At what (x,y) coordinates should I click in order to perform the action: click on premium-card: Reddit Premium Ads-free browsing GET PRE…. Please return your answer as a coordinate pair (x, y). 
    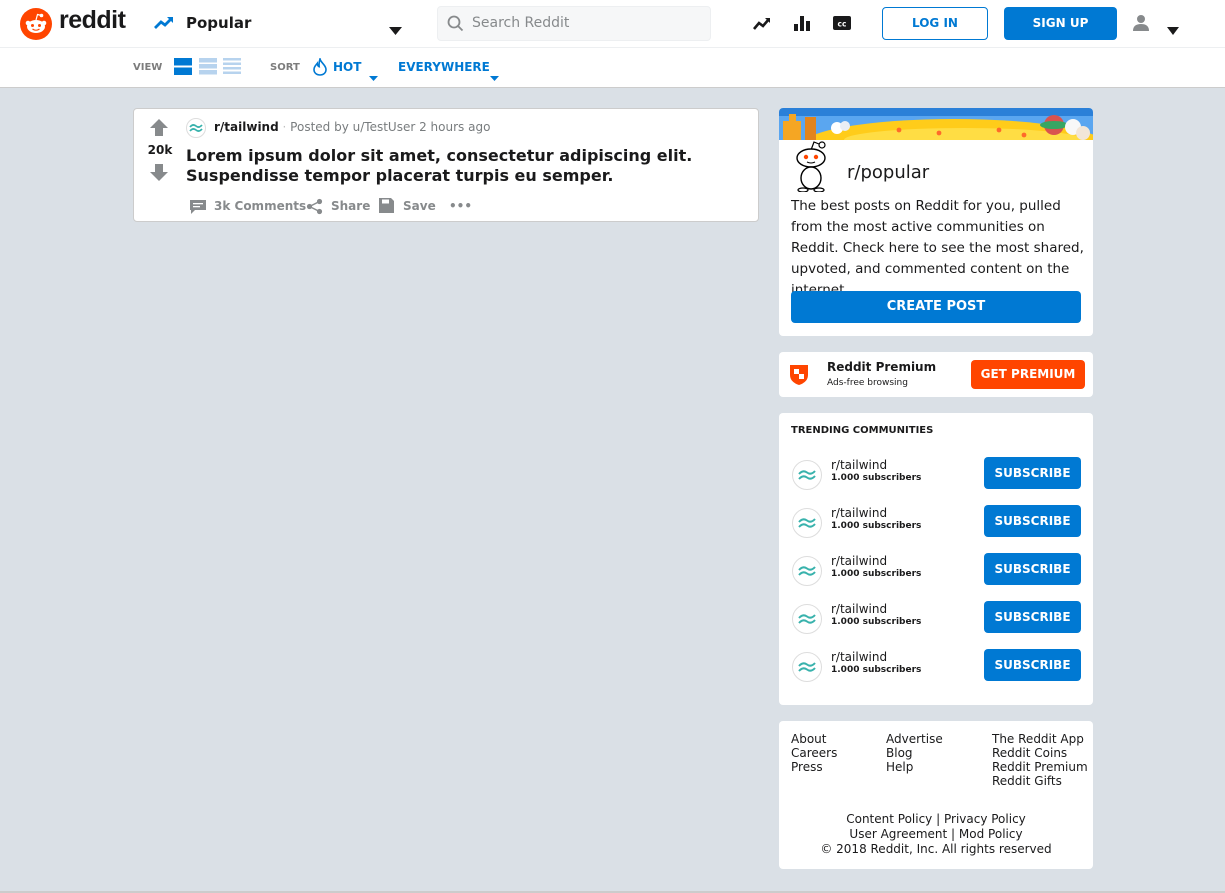
    Looking at the image, I should click on (936, 374).